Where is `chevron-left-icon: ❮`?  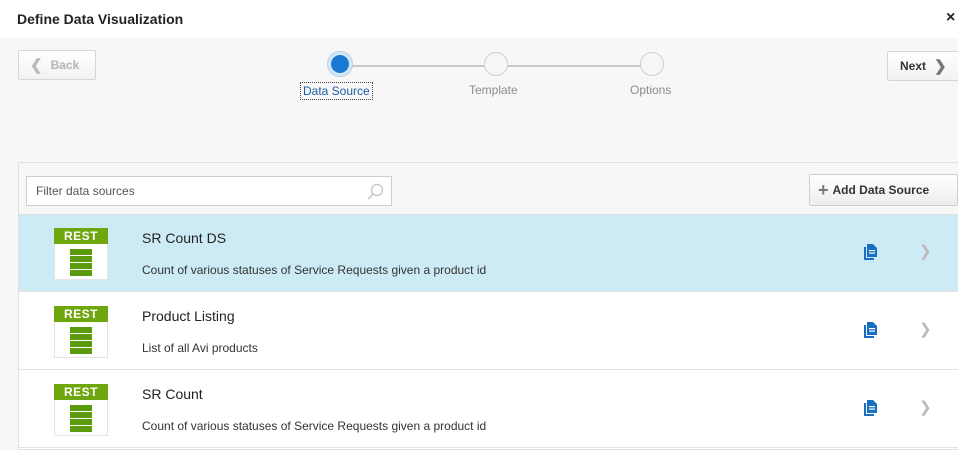 chevron-left-icon: ❮ is located at coordinates (36, 65).